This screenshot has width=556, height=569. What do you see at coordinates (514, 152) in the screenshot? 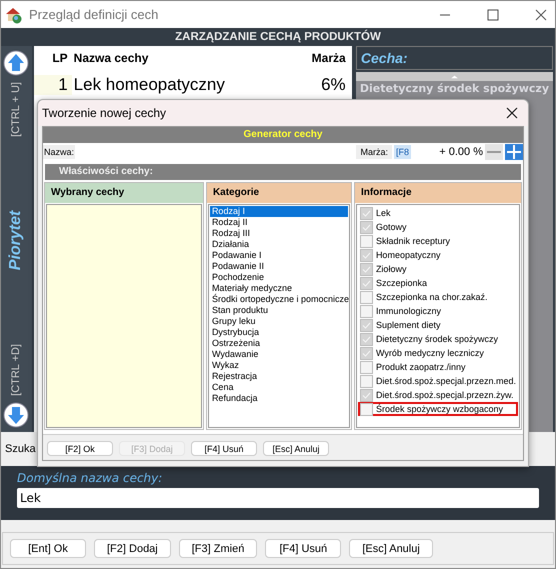
I see `plus-icon` at bounding box center [514, 152].